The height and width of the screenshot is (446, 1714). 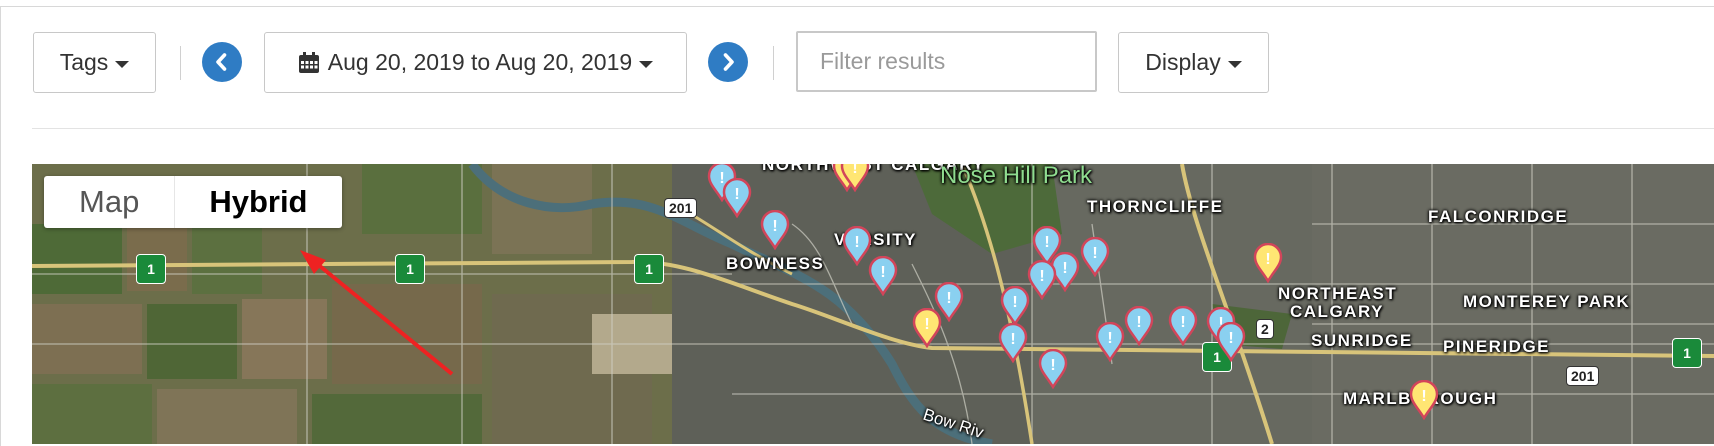 What do you see at coordinates (1362, 340) in the screenshot?
I see `map-label-sunridge: SUNRIDGE` at bounding box center [1362, 340].